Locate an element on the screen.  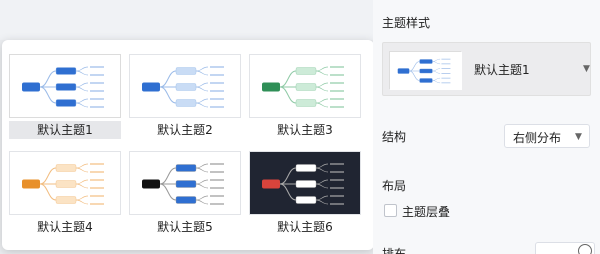
theme-option-label: 默认主题4 is located at coordinates (65, 227).